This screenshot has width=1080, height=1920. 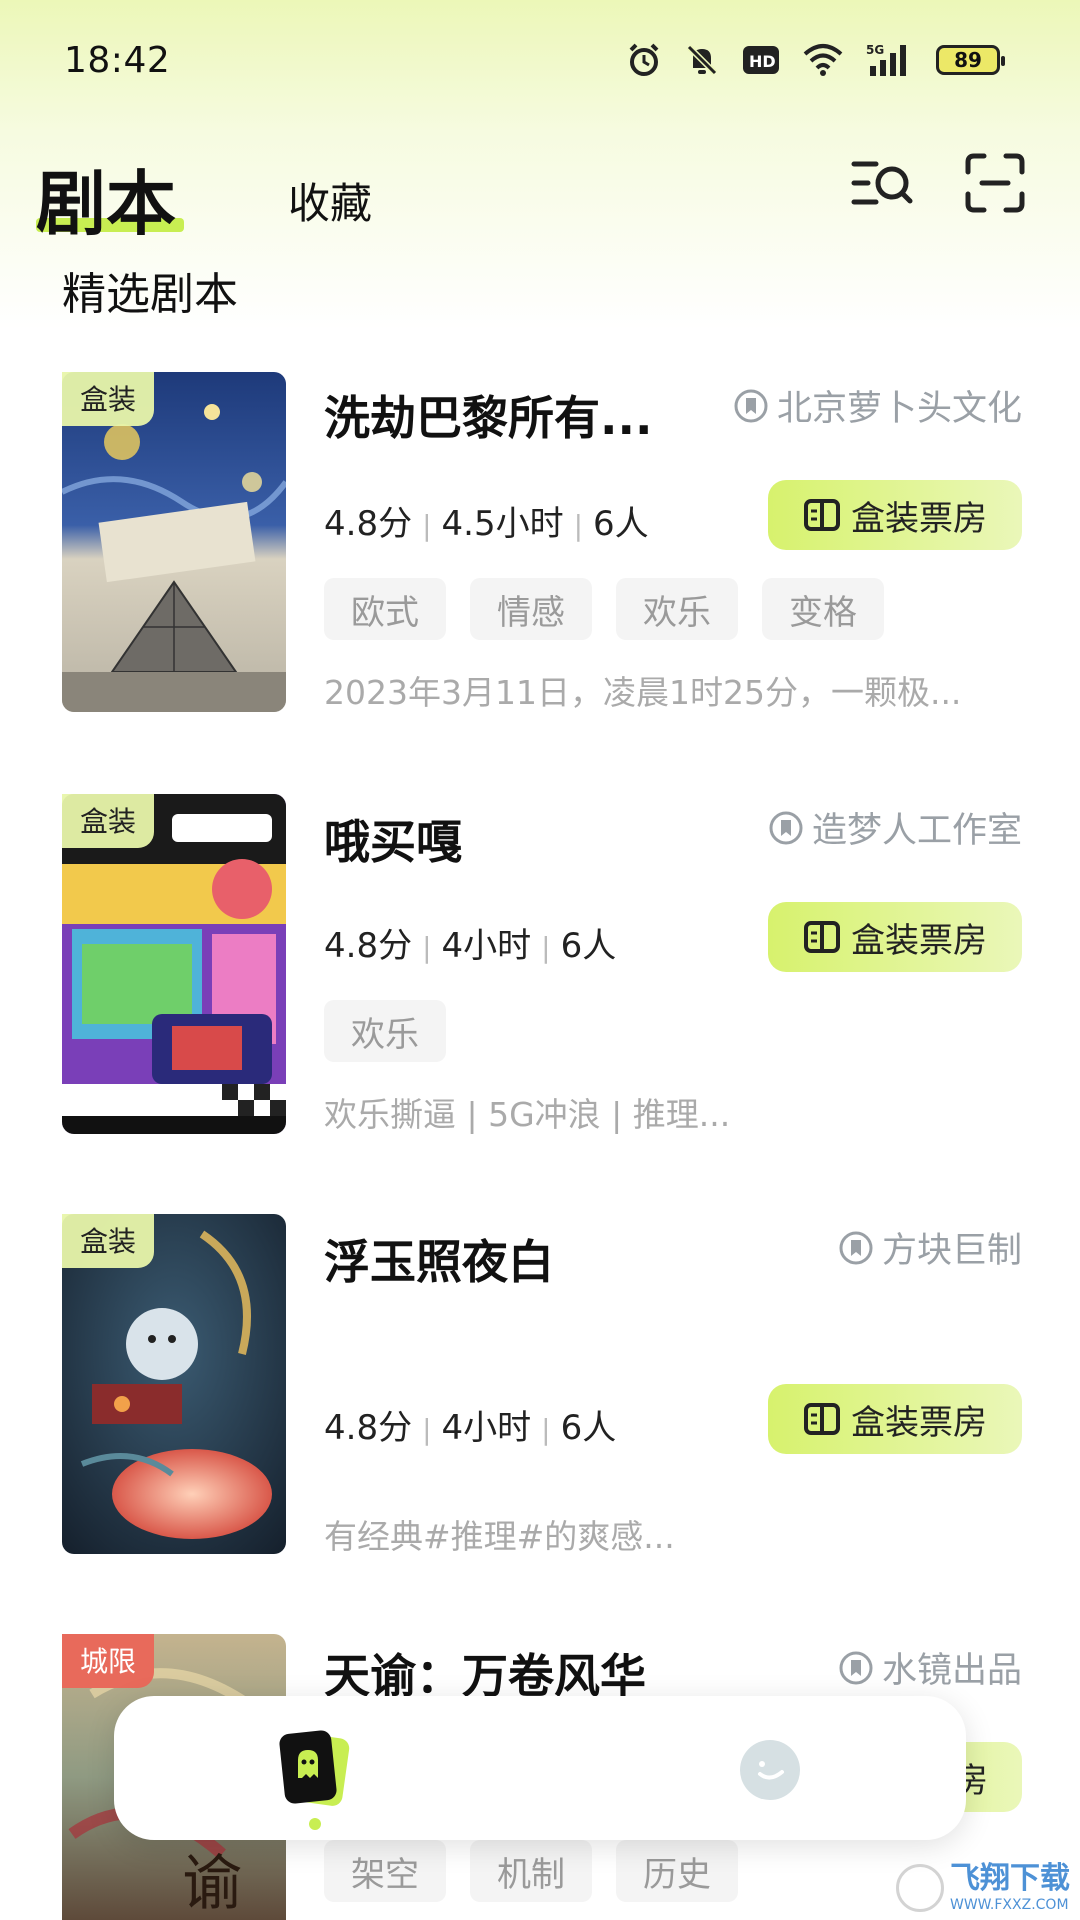 What do you see at coordinates (108, 1661) in the screenshot?
I see `card-badge: 城限` at bounding box center [108, 1661].